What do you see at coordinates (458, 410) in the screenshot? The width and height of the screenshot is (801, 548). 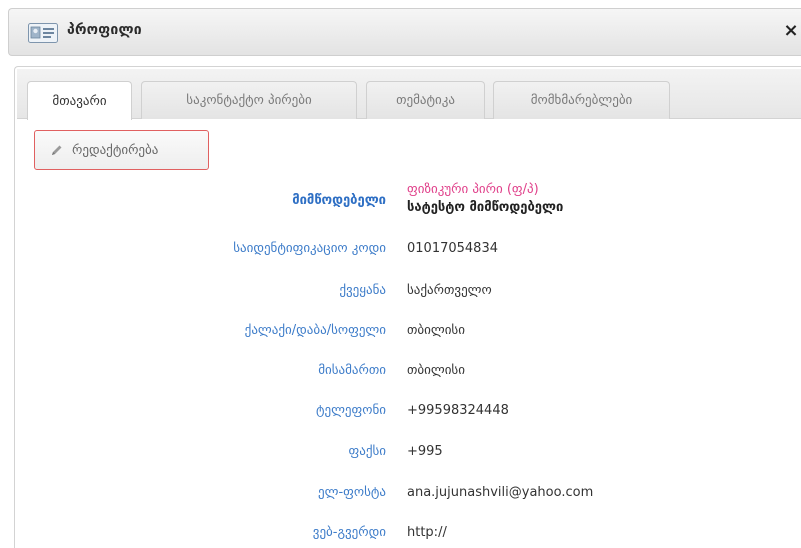 I see `field-value: +99598324448` at bounding box center [458, 410].